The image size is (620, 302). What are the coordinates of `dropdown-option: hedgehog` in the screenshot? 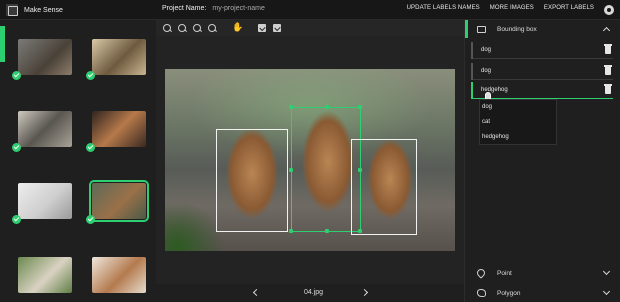 It's located at (518, 137).